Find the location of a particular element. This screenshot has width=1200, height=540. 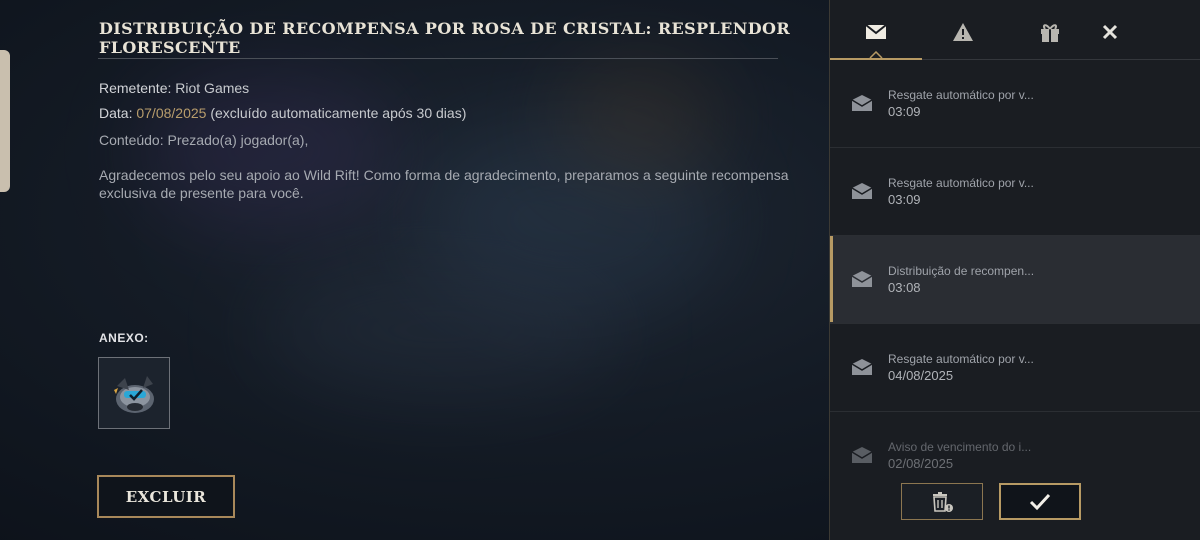

panel-tabs is located at coordinates (1015, 30).